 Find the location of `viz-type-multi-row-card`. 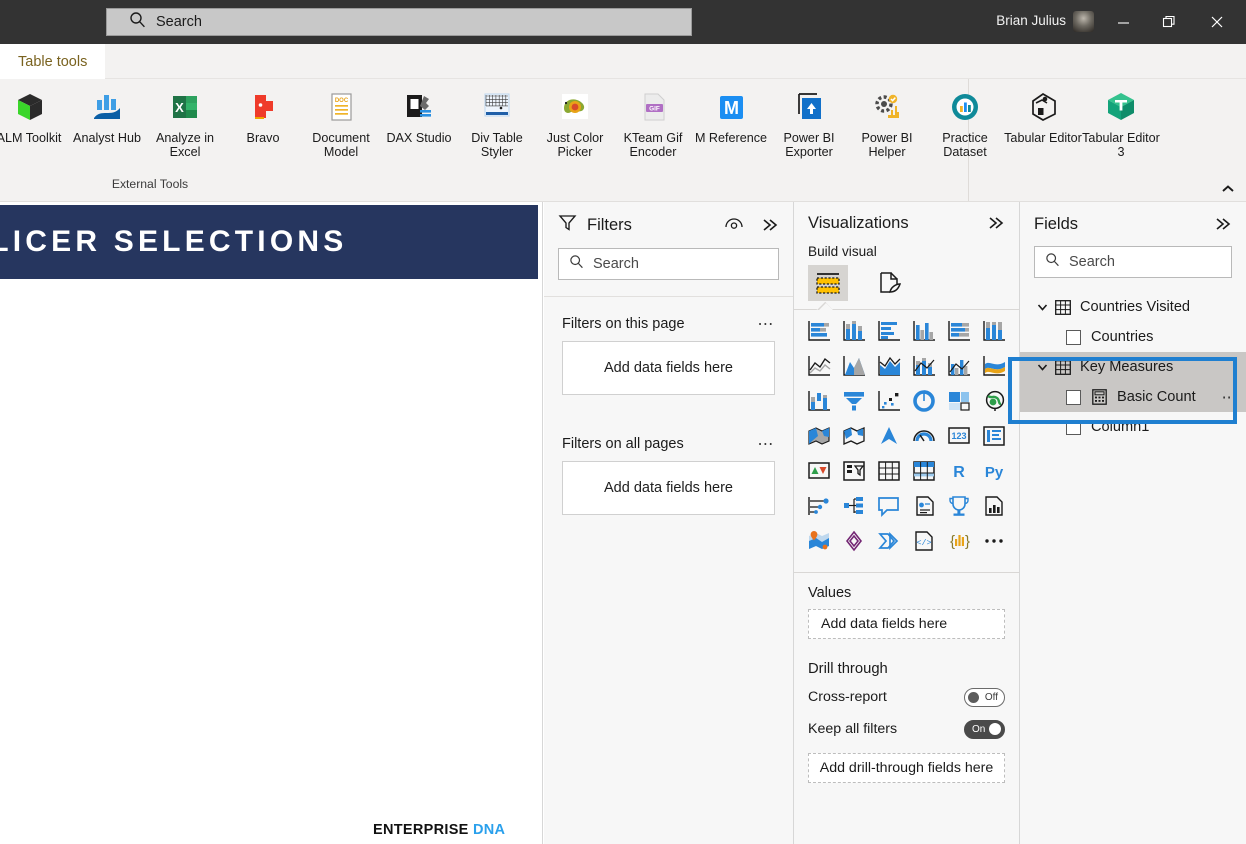

viz-type-multi-row-card is located at coordinates (993, 438).